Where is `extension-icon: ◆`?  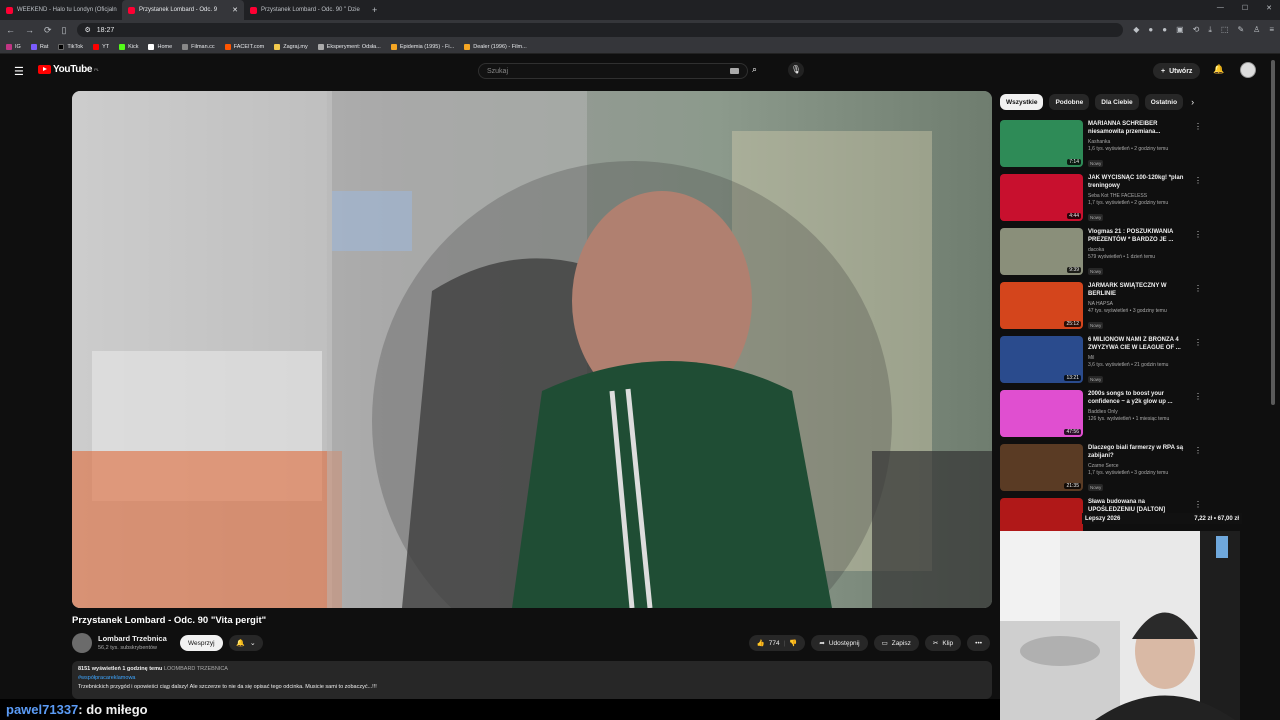
extension-icon: ◆ is located at coordinates (1136, 30).